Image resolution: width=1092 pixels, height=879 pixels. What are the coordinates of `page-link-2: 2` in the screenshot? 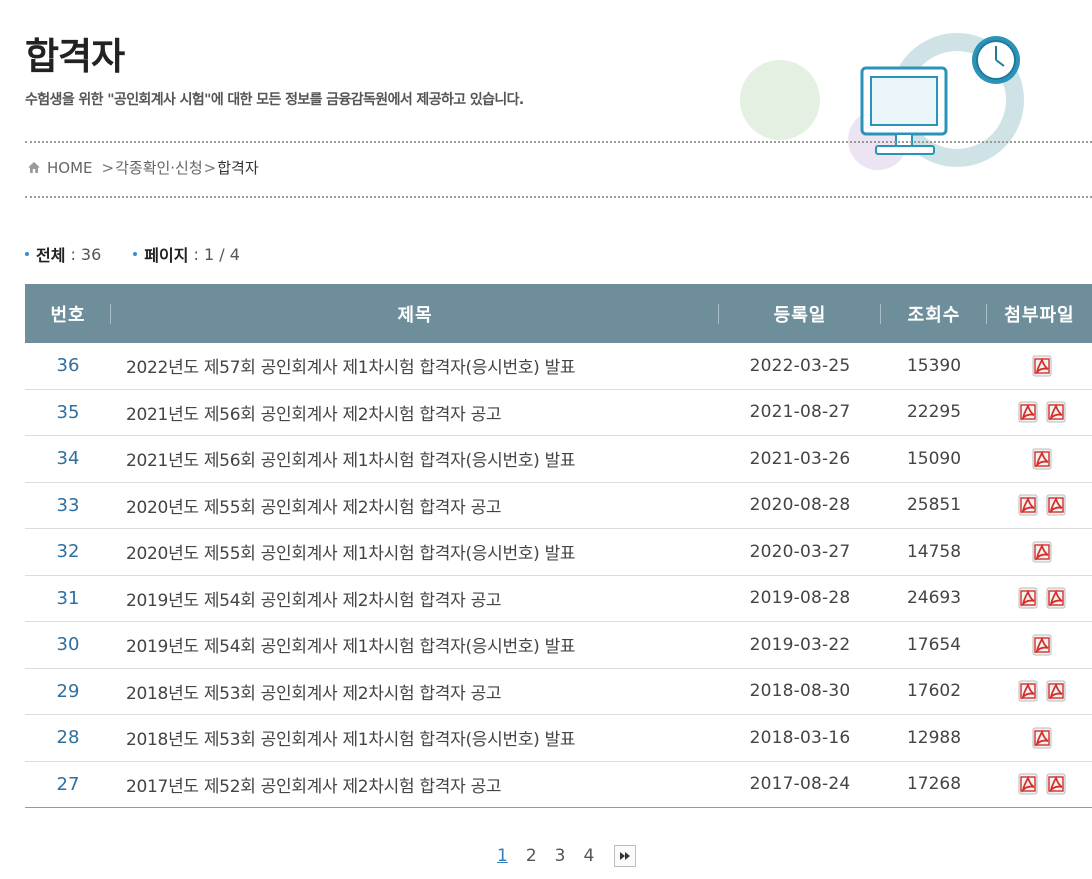 It's located at (531, 856).